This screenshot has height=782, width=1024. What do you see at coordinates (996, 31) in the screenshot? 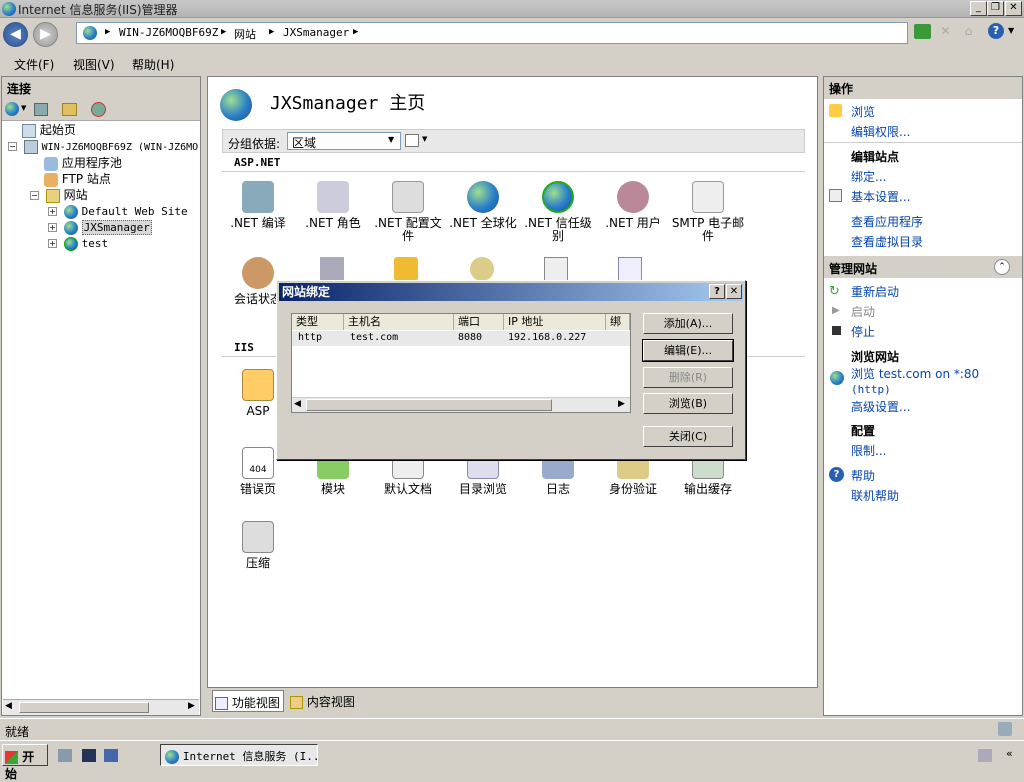
I see `help-icon: ?` at bounding box center [996, 31].